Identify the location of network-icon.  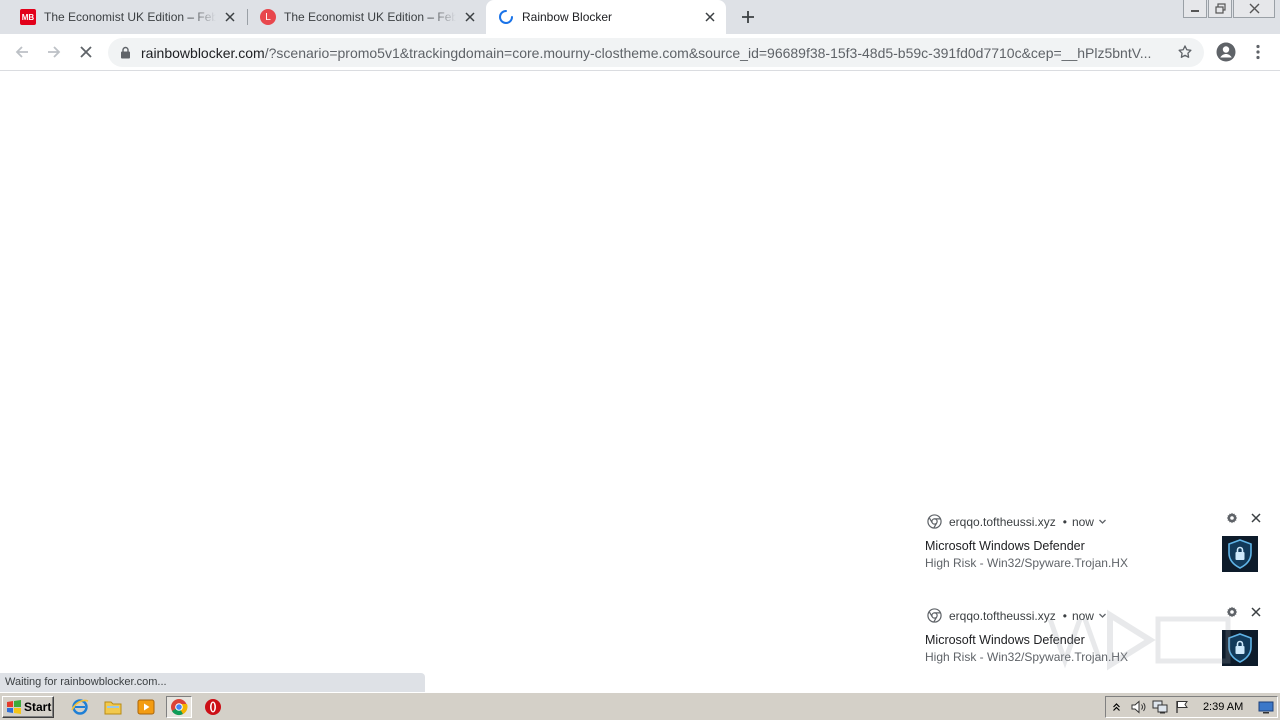
(1160, 707).